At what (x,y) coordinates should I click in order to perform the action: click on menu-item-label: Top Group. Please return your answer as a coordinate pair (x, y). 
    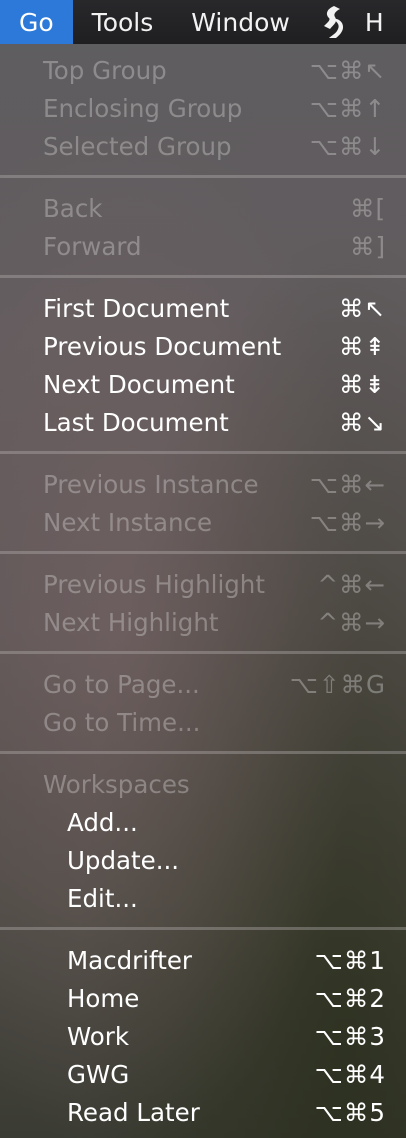
    Looking at the image, I should click on (105, 70).